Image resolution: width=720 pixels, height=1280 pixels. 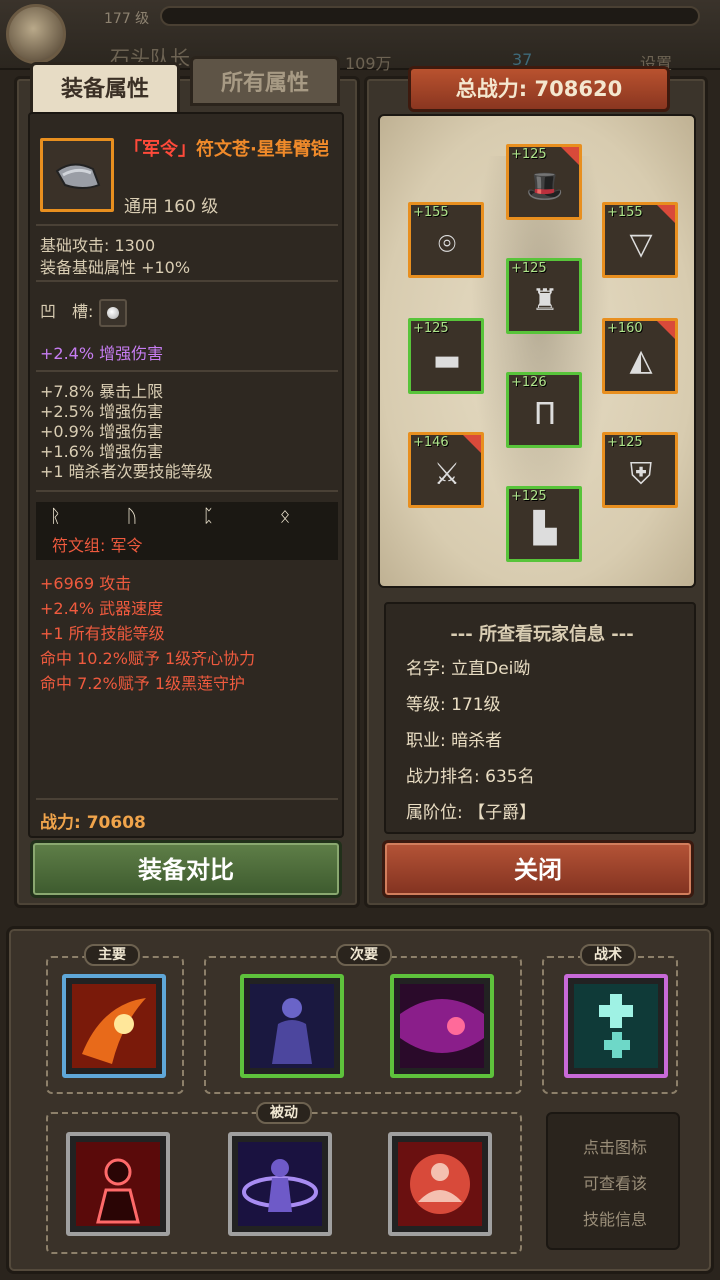 I want to click on equip-slot-weapon: +146 ⚔, so click(x=446, y=470).